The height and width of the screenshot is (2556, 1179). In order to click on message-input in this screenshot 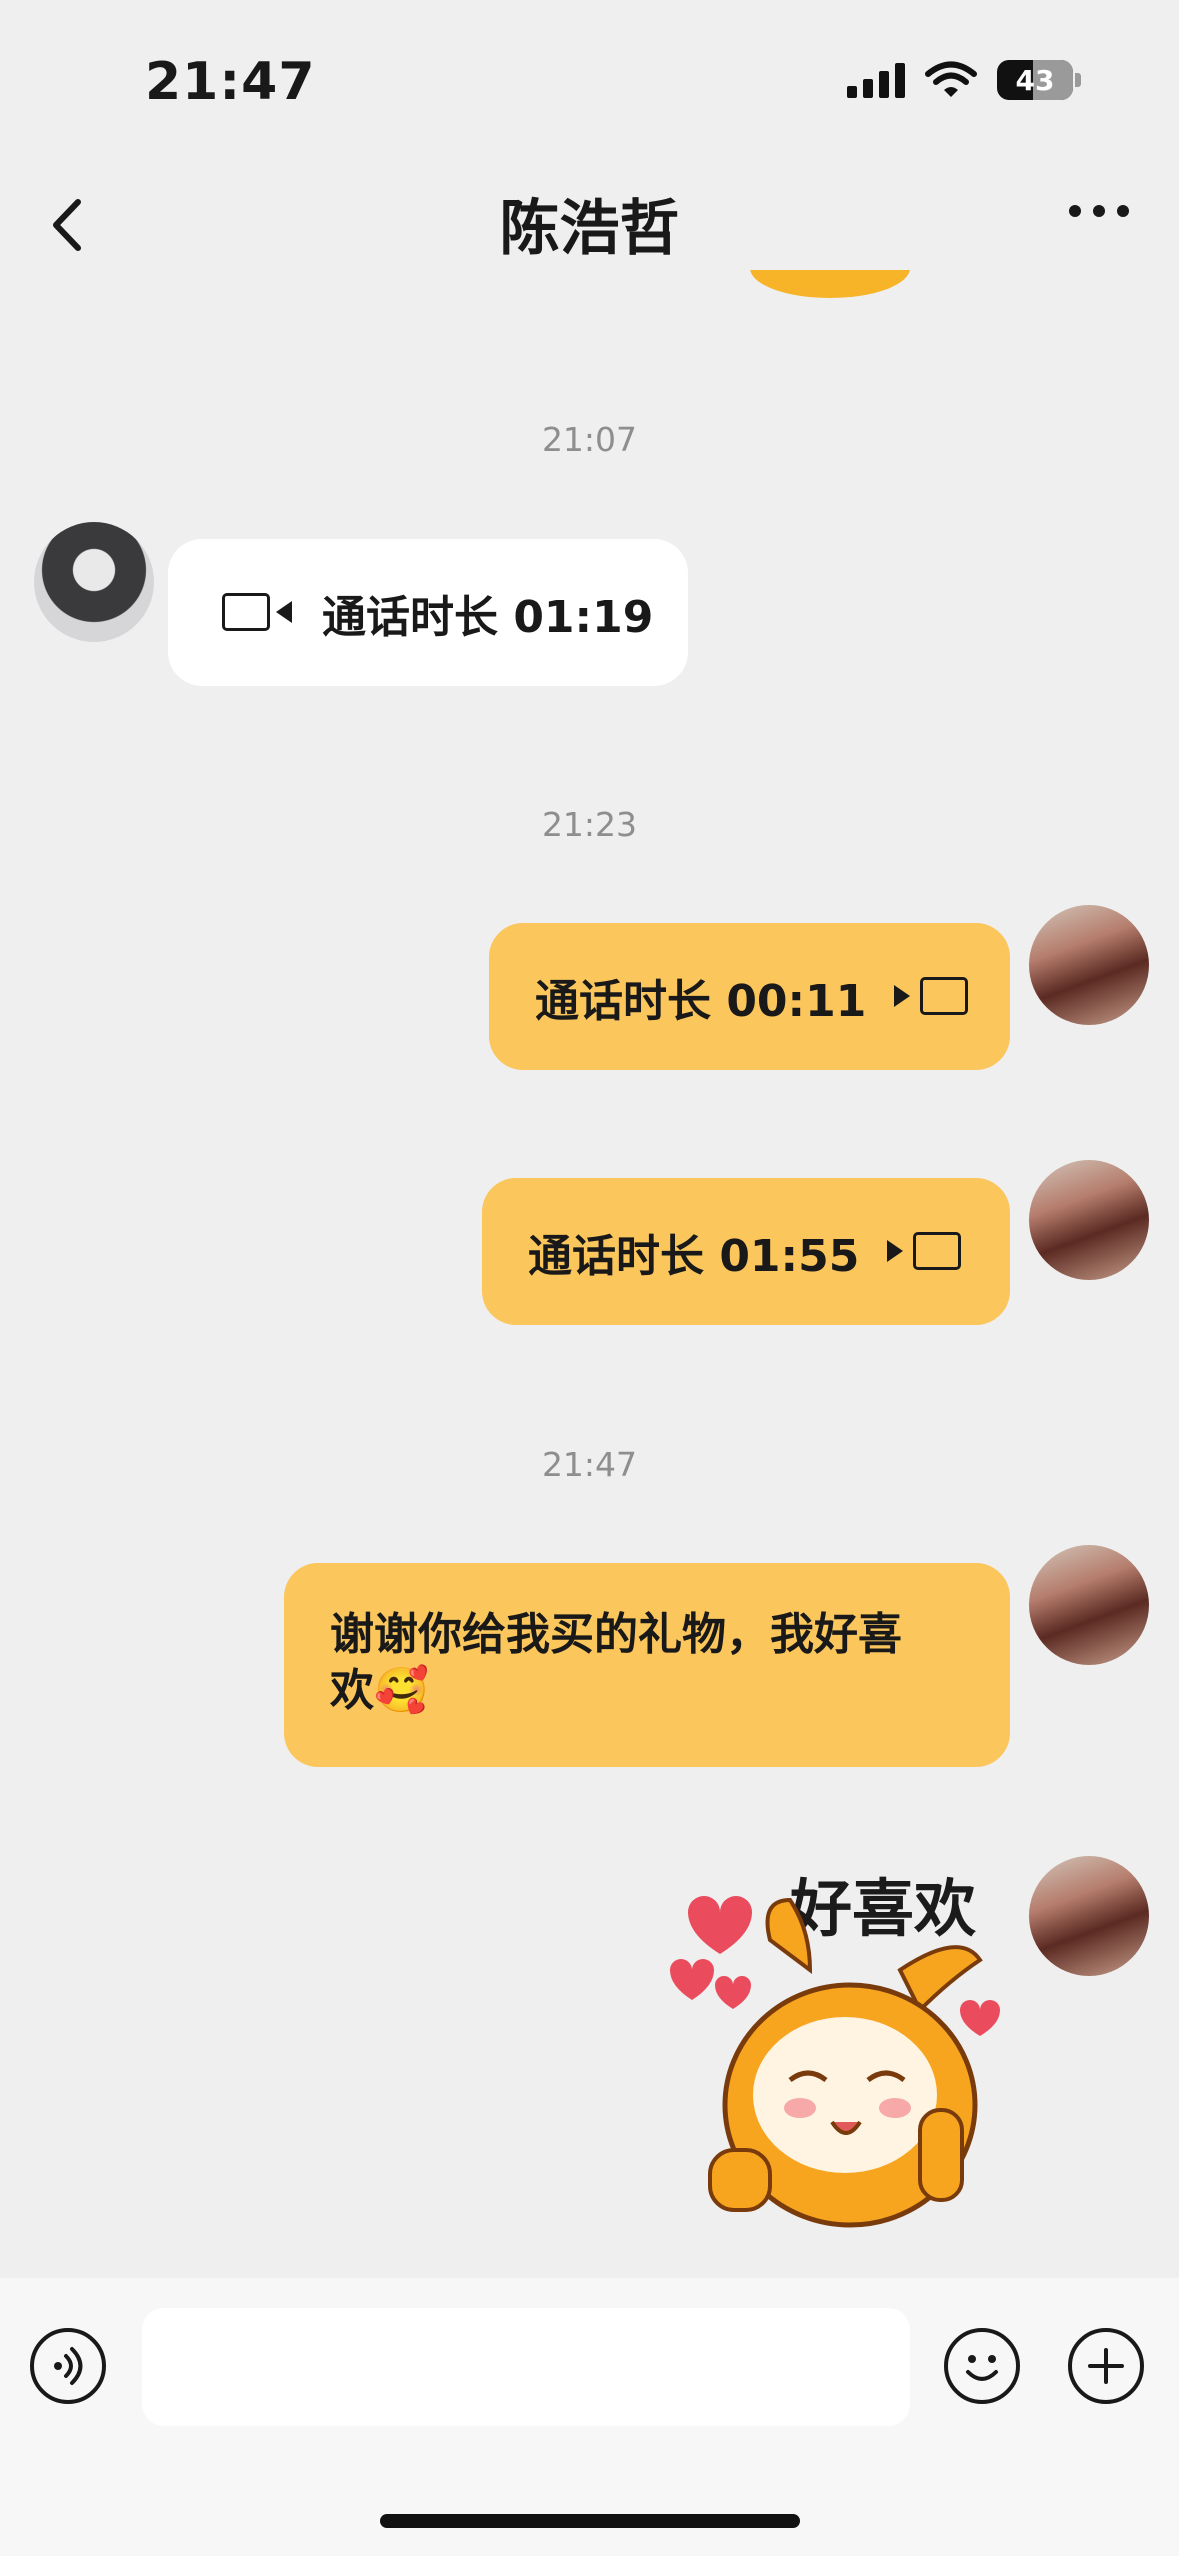, I will do `click(526, 2367)`.